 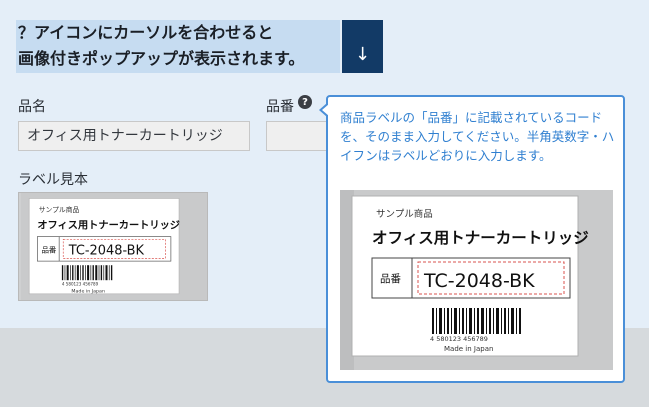 I want to click on label-header: サンプル商品, so click(x=404, y=214).